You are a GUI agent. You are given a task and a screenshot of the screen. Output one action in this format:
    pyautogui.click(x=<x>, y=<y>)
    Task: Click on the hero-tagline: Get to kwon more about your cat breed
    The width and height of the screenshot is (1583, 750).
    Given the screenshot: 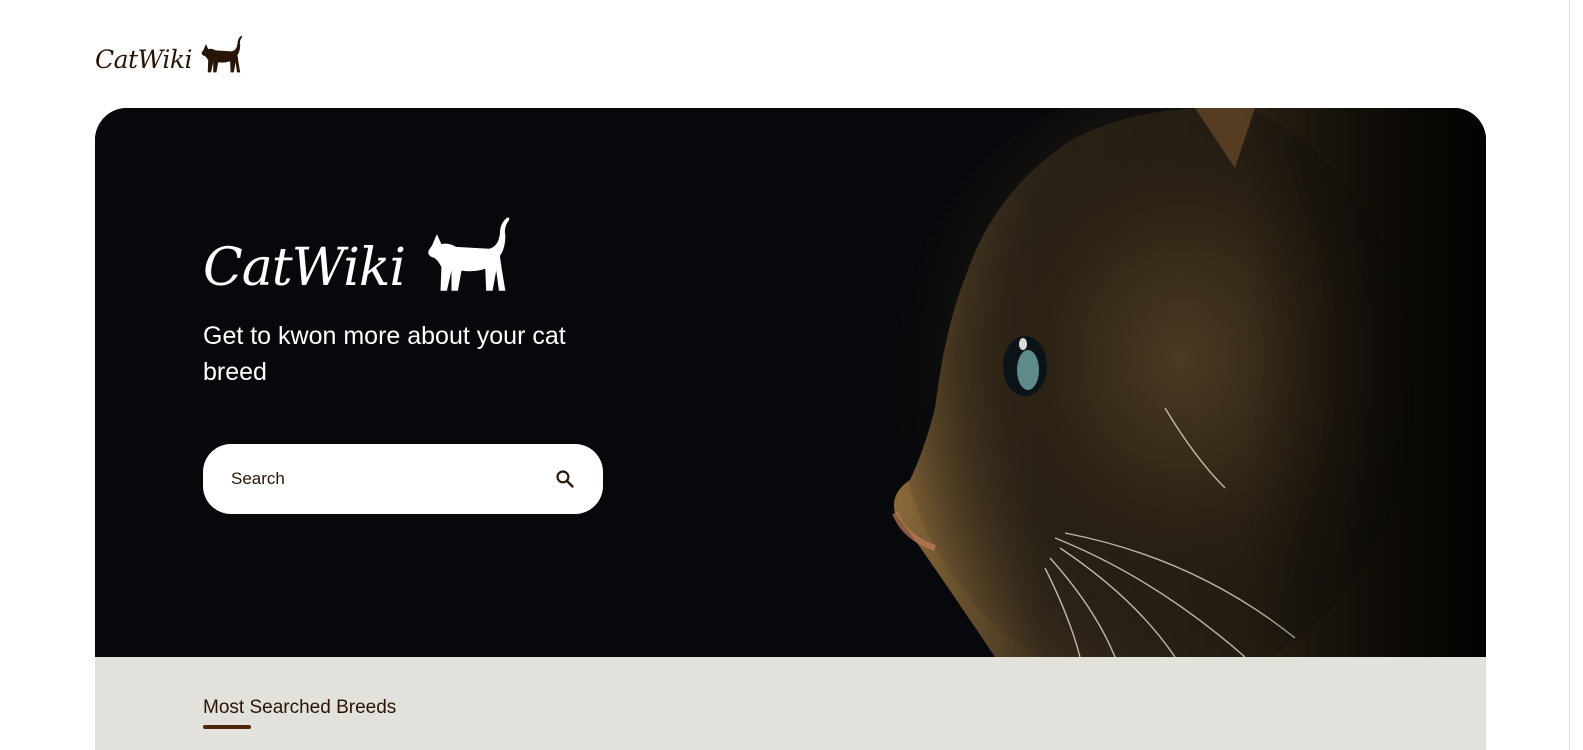 What is the action you would take?
    pyautogui.click(x=384, y=354)
    